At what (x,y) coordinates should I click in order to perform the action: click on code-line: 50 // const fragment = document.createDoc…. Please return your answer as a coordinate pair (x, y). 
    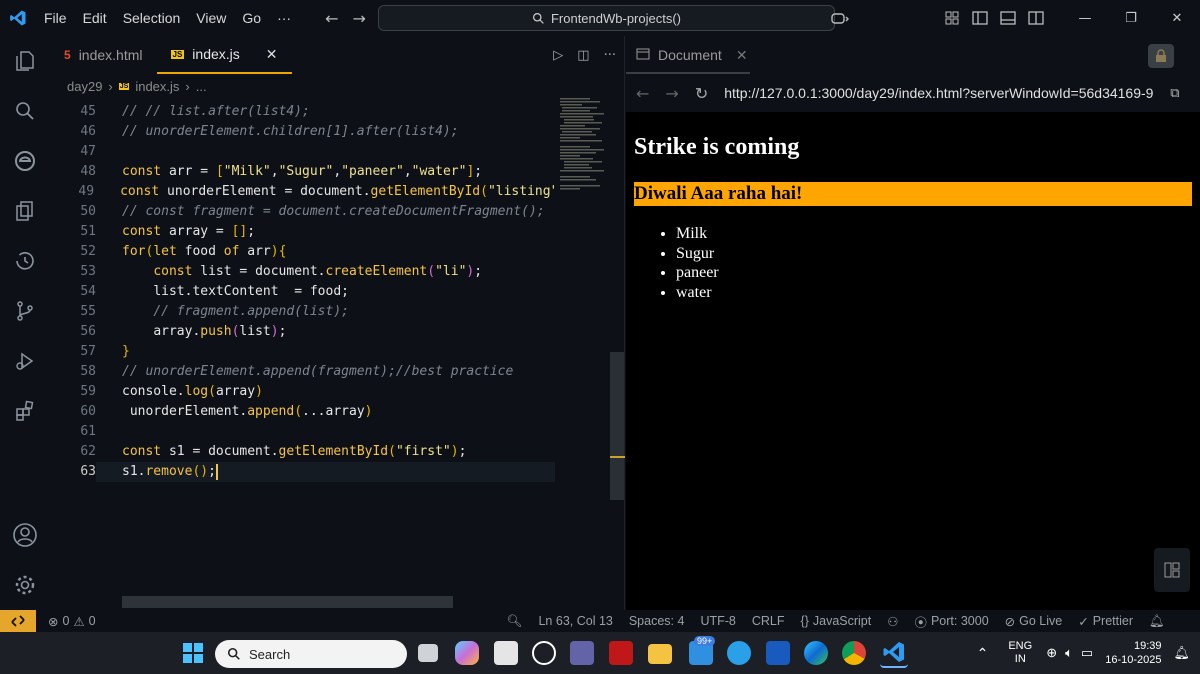
    Looking at the image, I should click on (302, 212).